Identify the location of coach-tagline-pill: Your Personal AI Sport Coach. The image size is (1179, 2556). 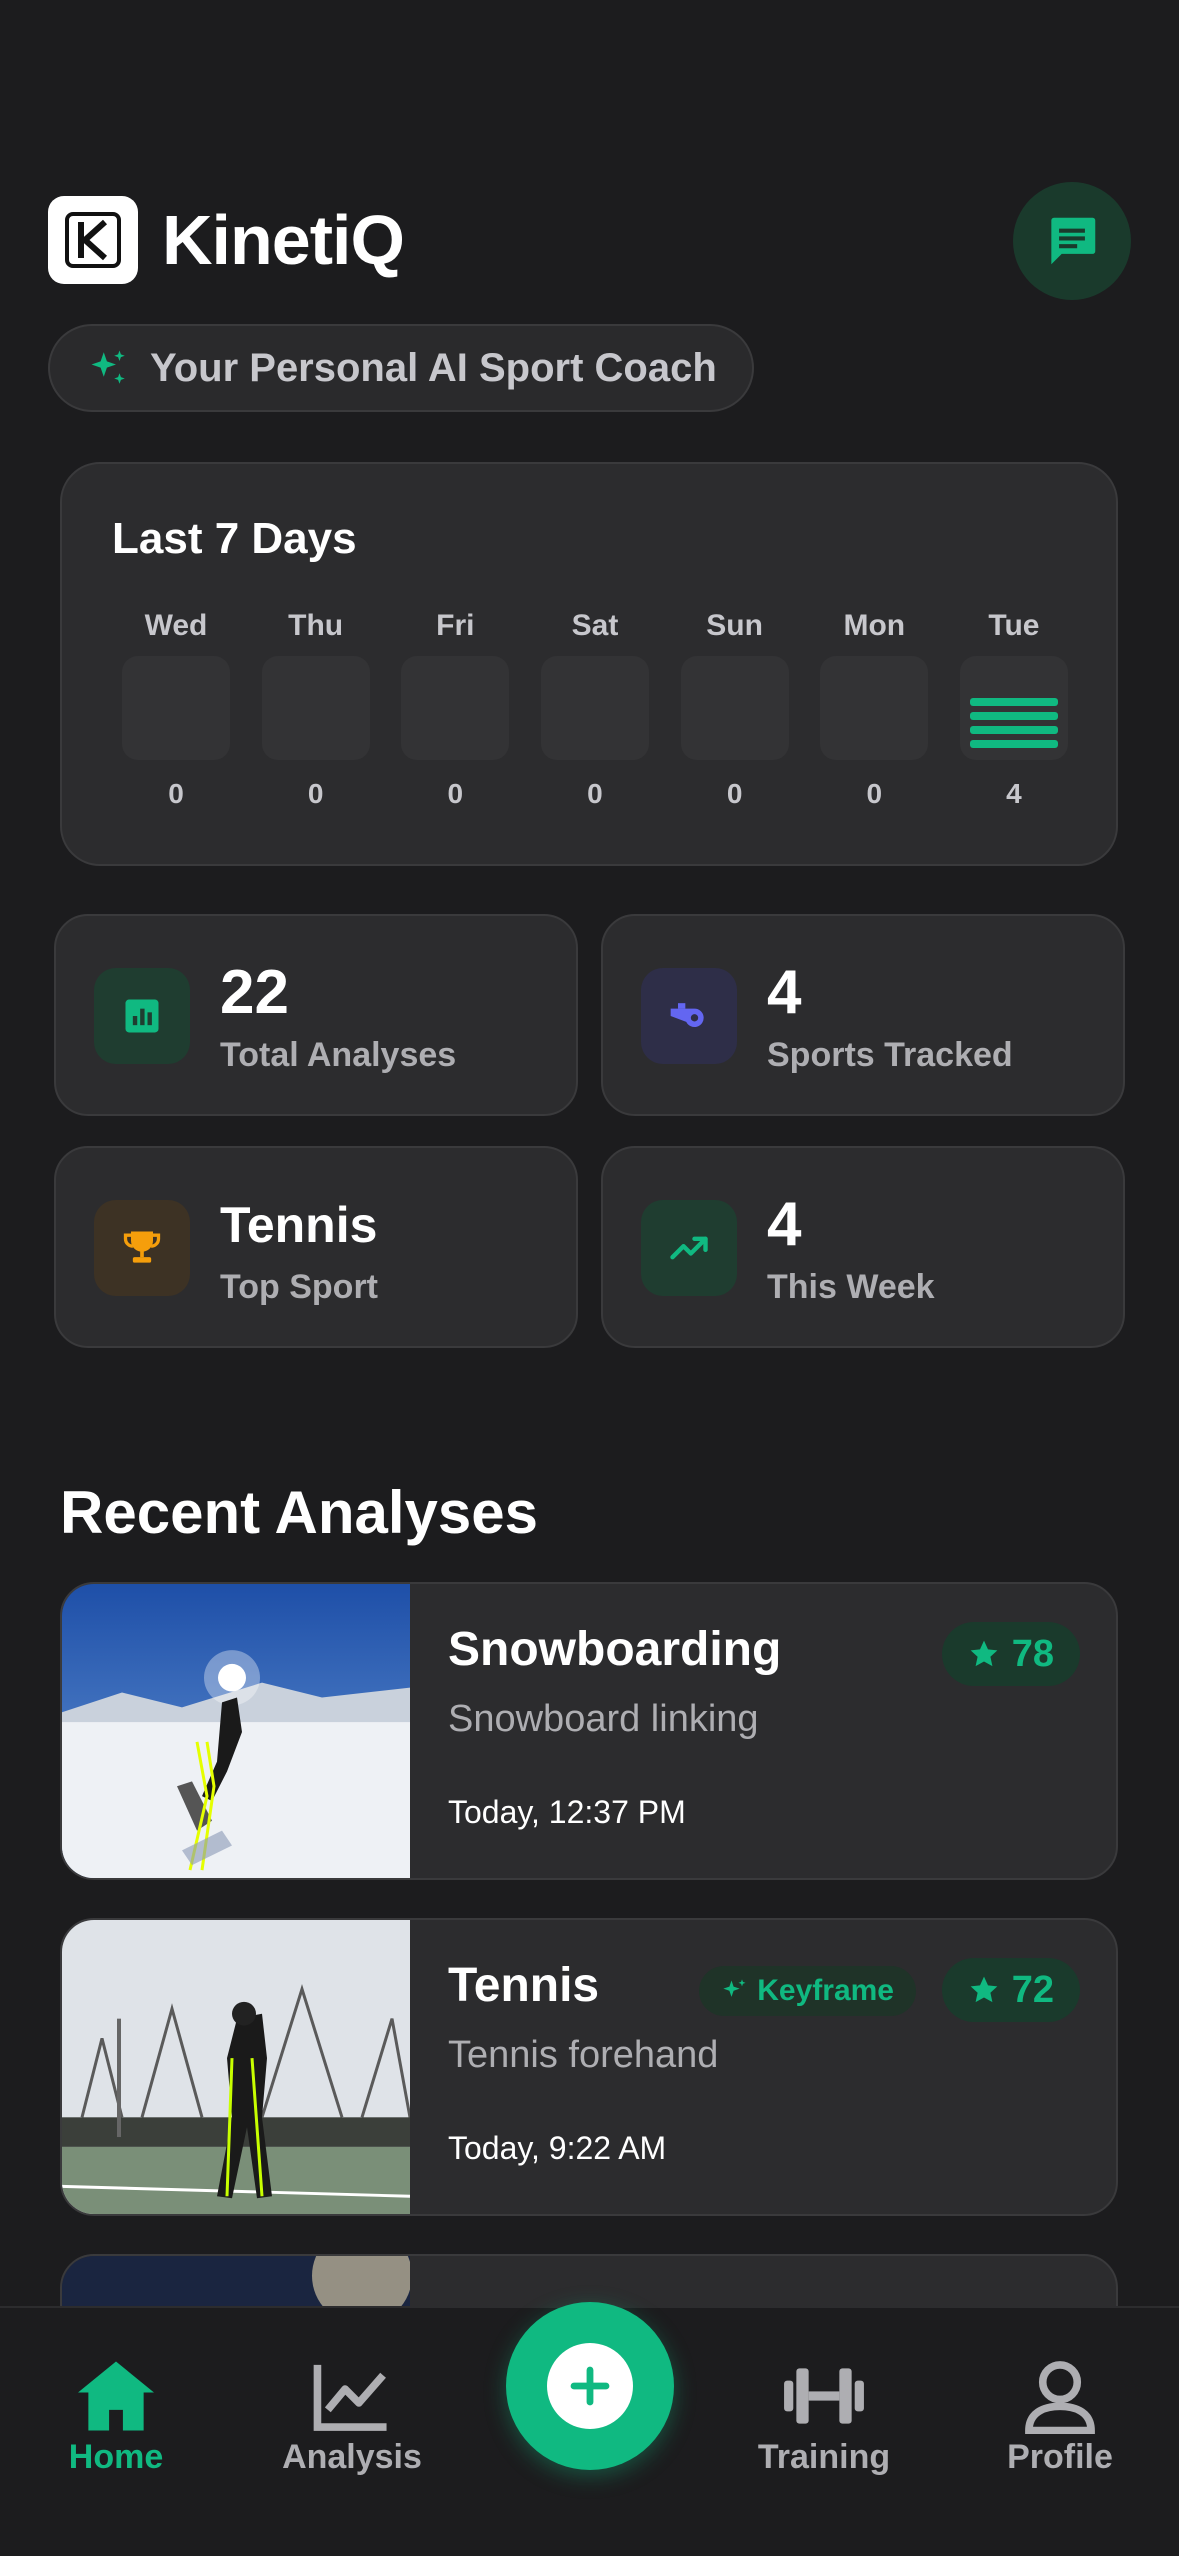
(401, 368).